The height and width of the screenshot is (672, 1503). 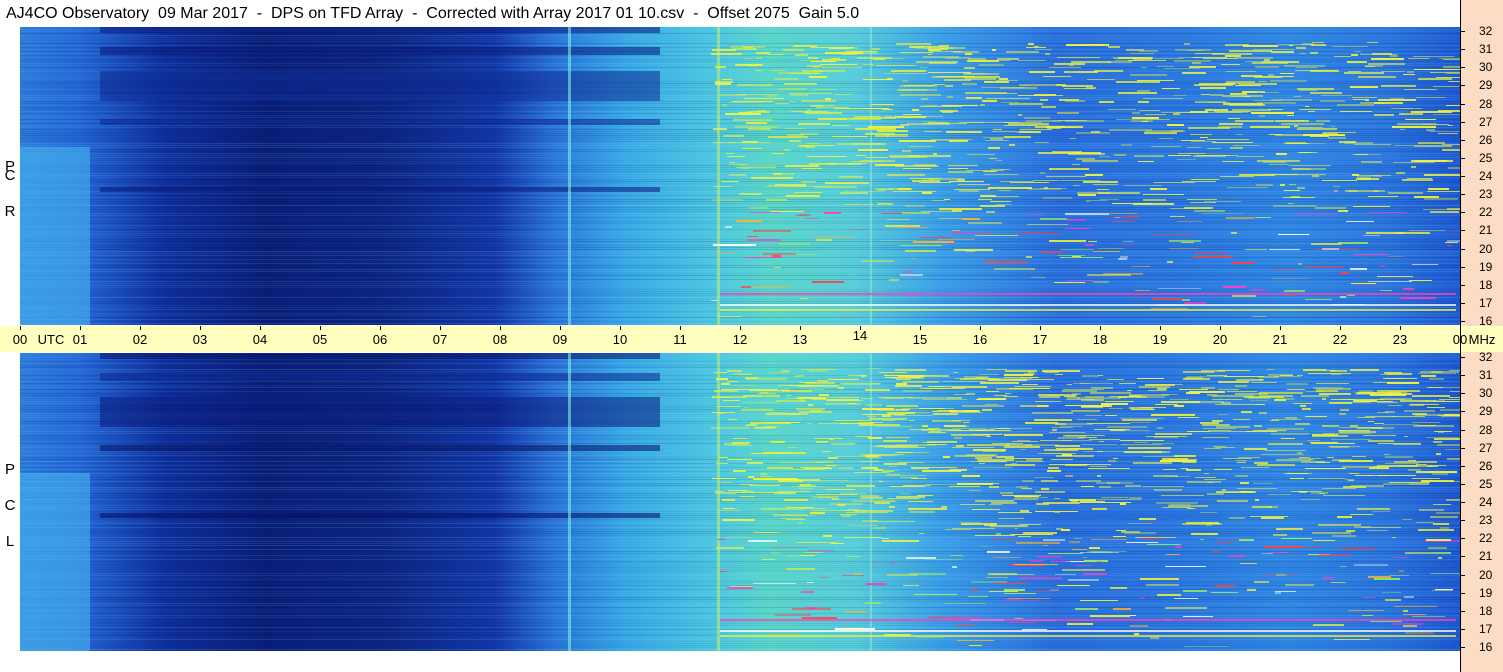 What do you see at coordinates (200, 339) in the screenshot?
I see `utc-tick-label: 03` at bounding box center [200, 339].